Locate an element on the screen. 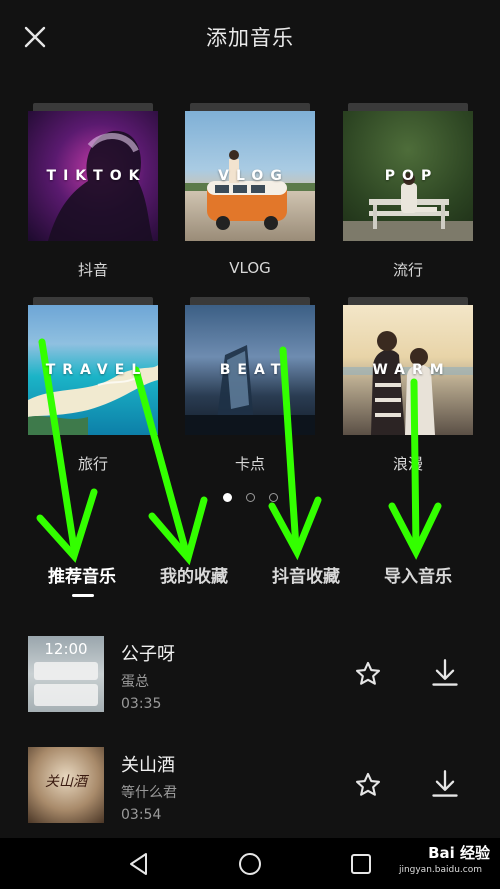 Image resolution: width=500 pixels, height=889 pixels. category-label: VLOG is located at coordinates (250, 268).